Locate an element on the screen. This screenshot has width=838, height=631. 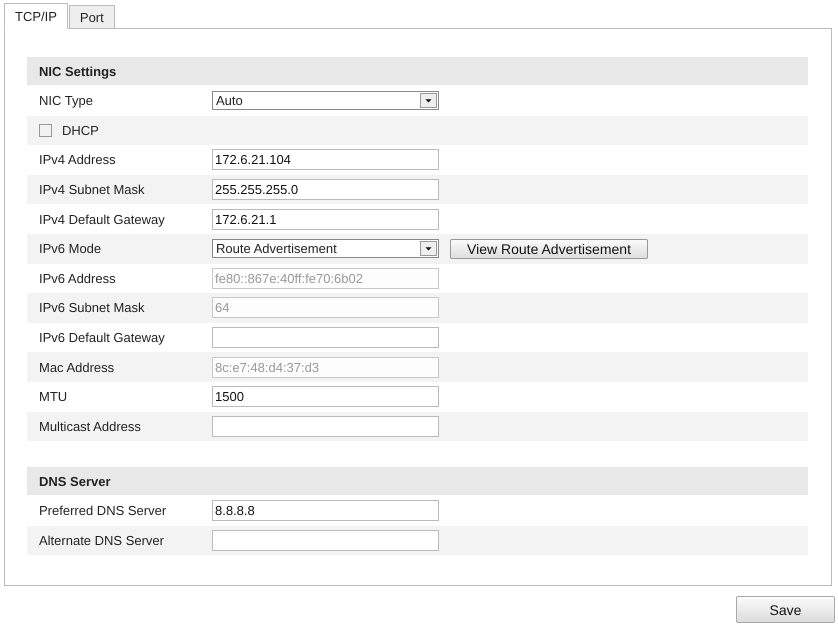
field-label: IPv6 Address is located at coordinates (78, 278).